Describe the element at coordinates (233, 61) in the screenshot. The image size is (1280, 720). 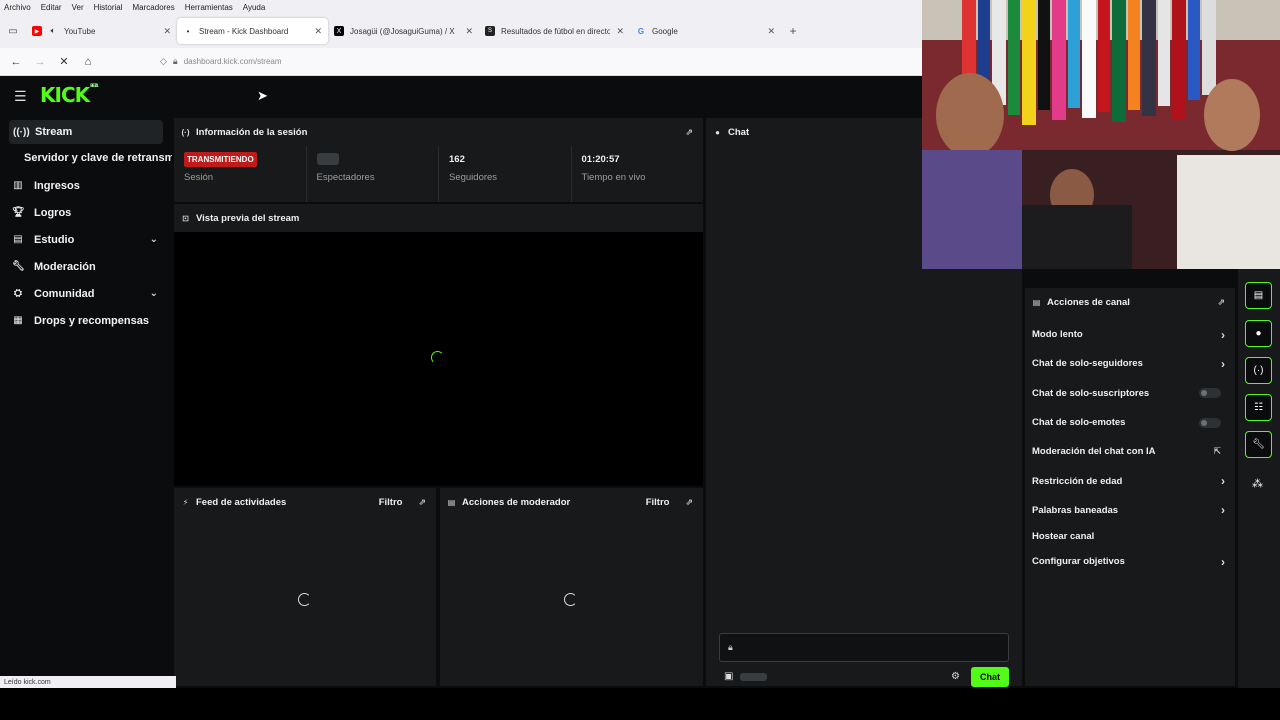
I see `url-text: dashboard.kick.com/stream` at that location.